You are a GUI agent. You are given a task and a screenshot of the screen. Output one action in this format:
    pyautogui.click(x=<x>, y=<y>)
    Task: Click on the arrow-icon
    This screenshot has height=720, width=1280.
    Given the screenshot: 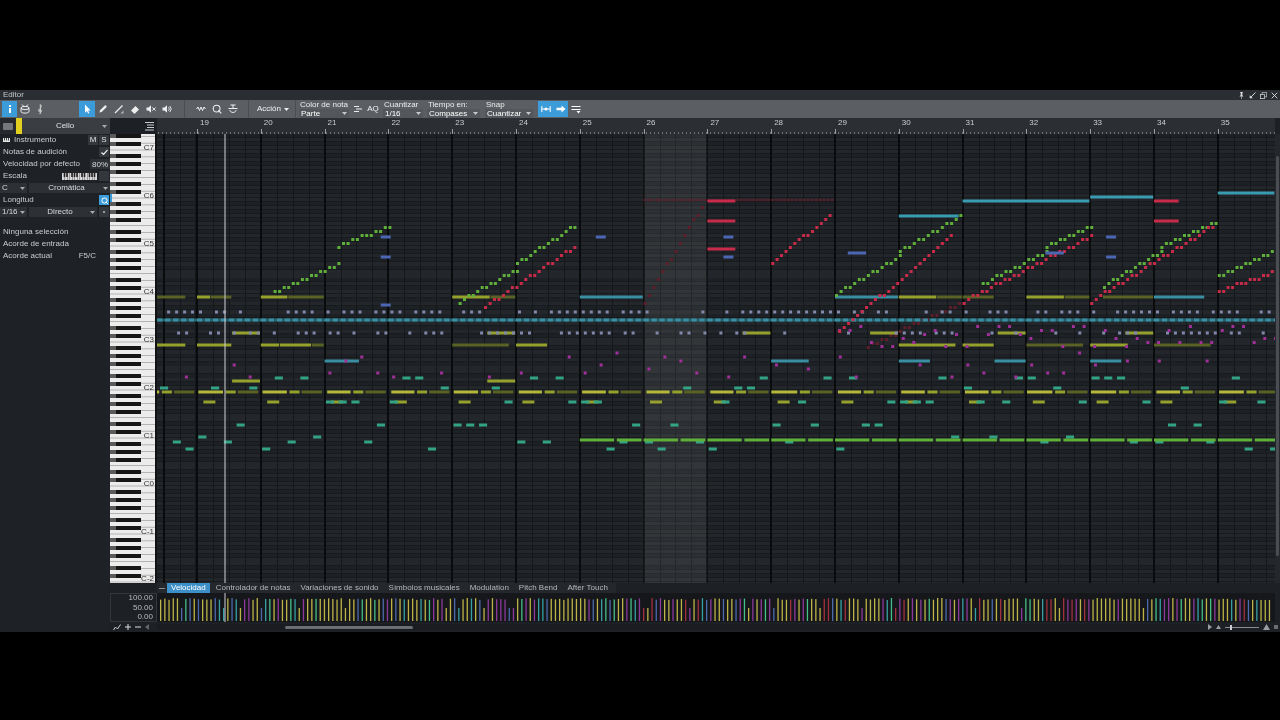 What is the action you would take?
    pyautogui.click(x=1252, y=95)
    